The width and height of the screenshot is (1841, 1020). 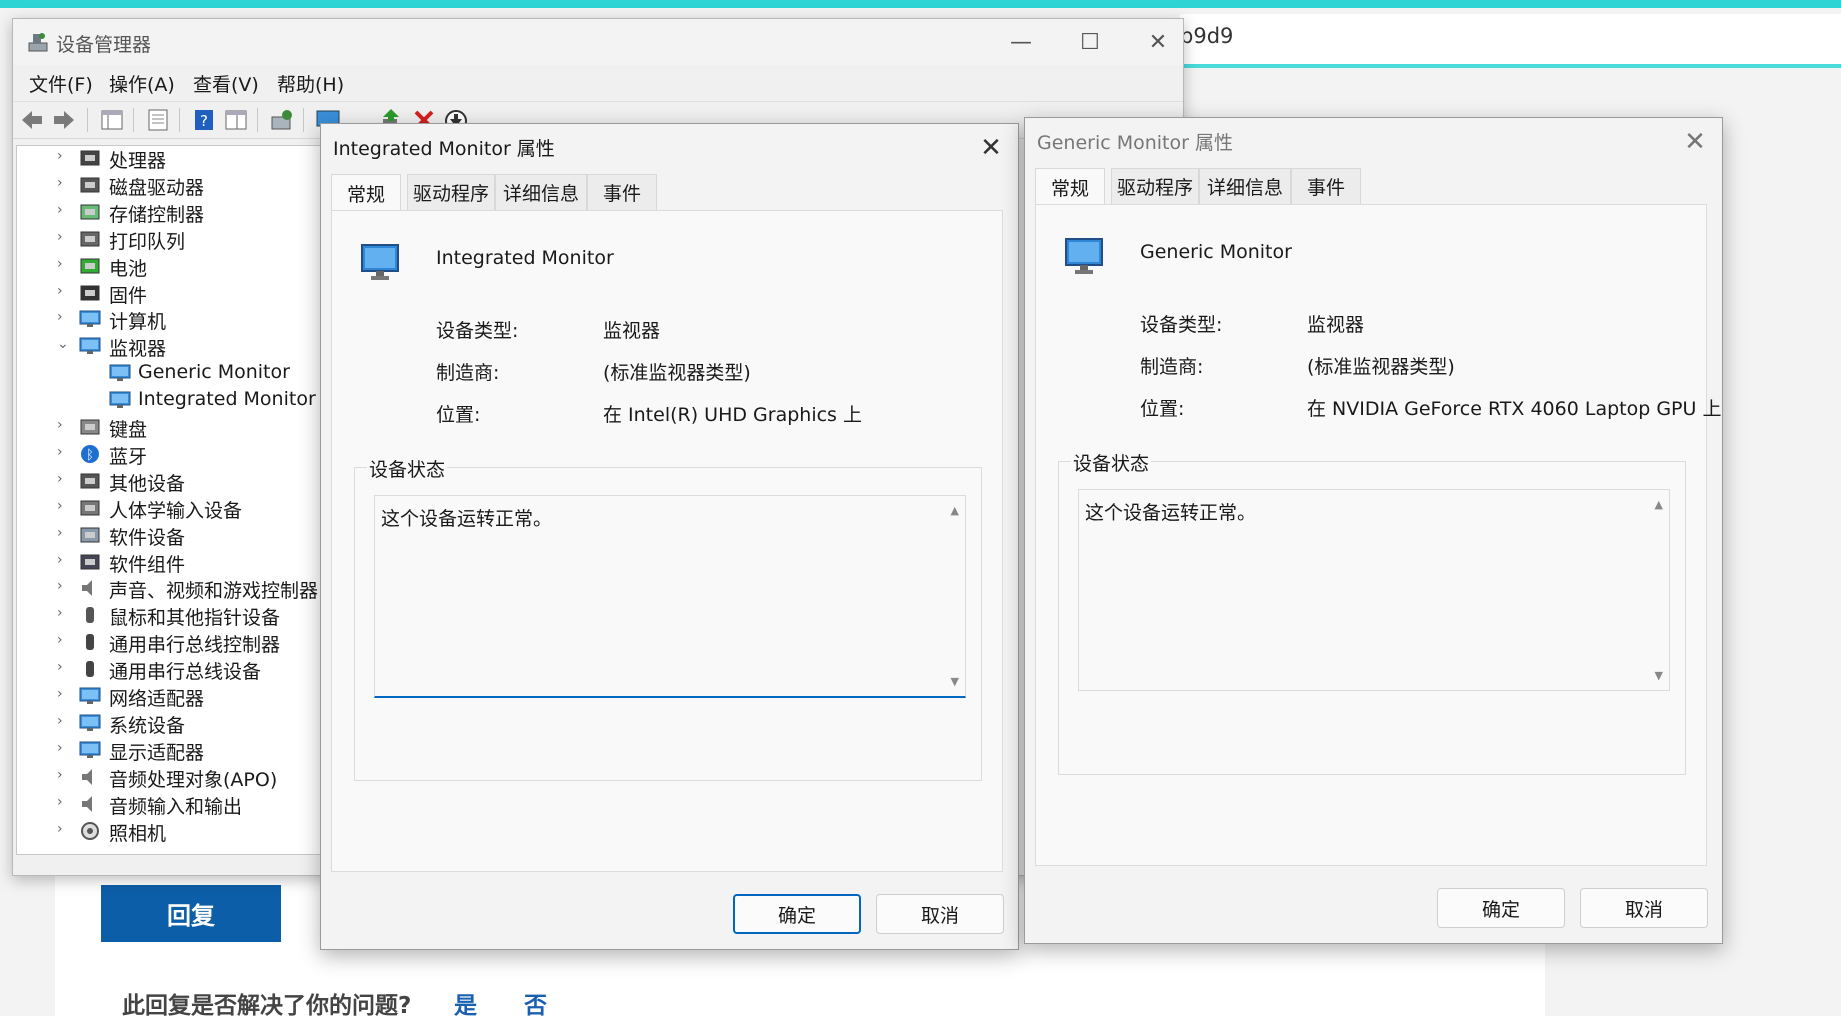 What do you see at coordinates (169, 373) in the screenshot?
I see `tree-child-item: Generic Monitor` at bounding box center [169, 373].